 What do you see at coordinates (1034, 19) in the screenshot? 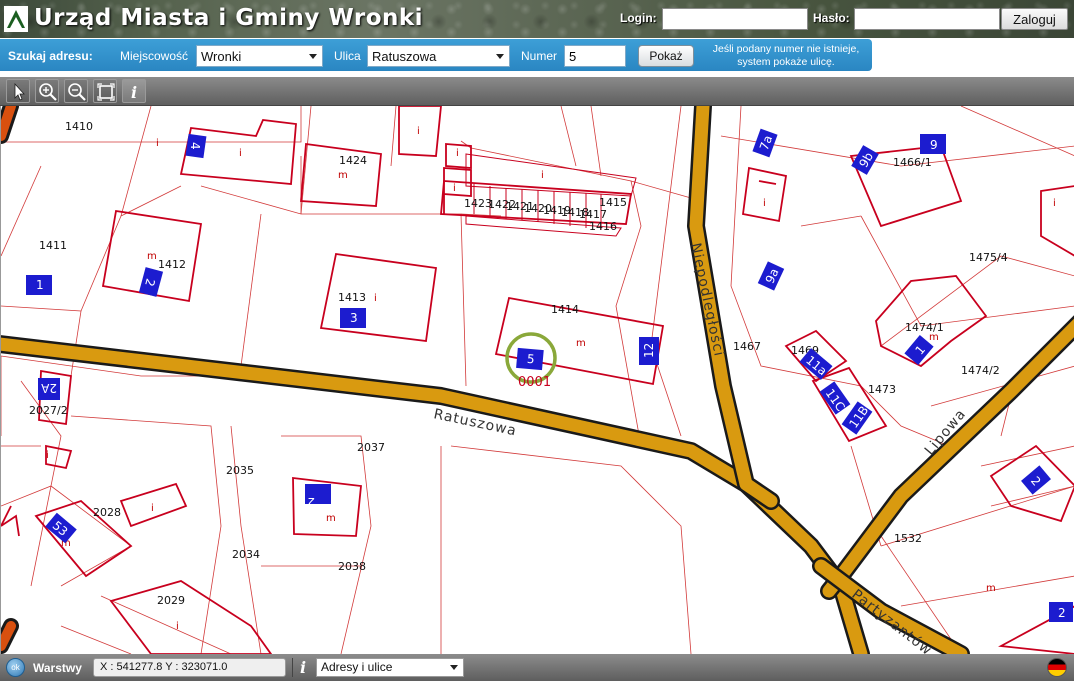
I see `login-button: Zaloguj` at bounding box center [1034, 19].